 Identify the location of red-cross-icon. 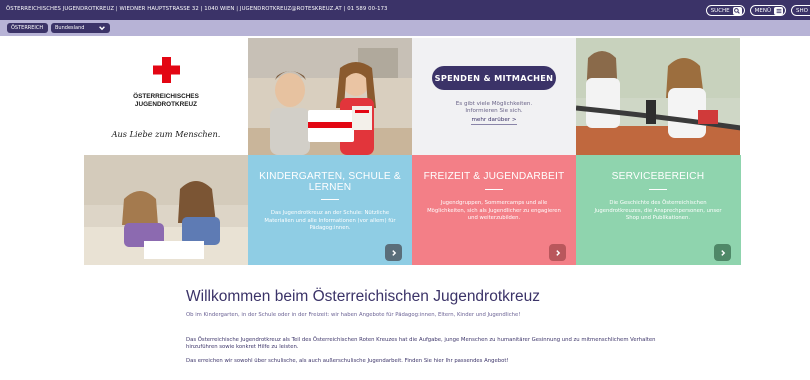
(166, 70).